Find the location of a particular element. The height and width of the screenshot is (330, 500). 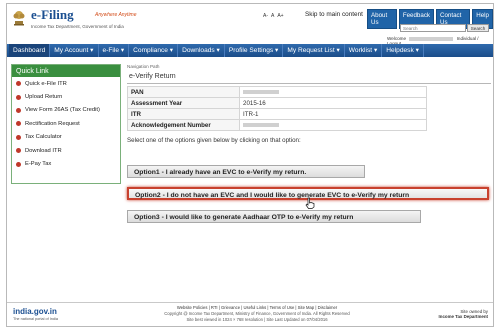

sidebar-item-rectification: Rectification Request is located at coordinates (66, 123).